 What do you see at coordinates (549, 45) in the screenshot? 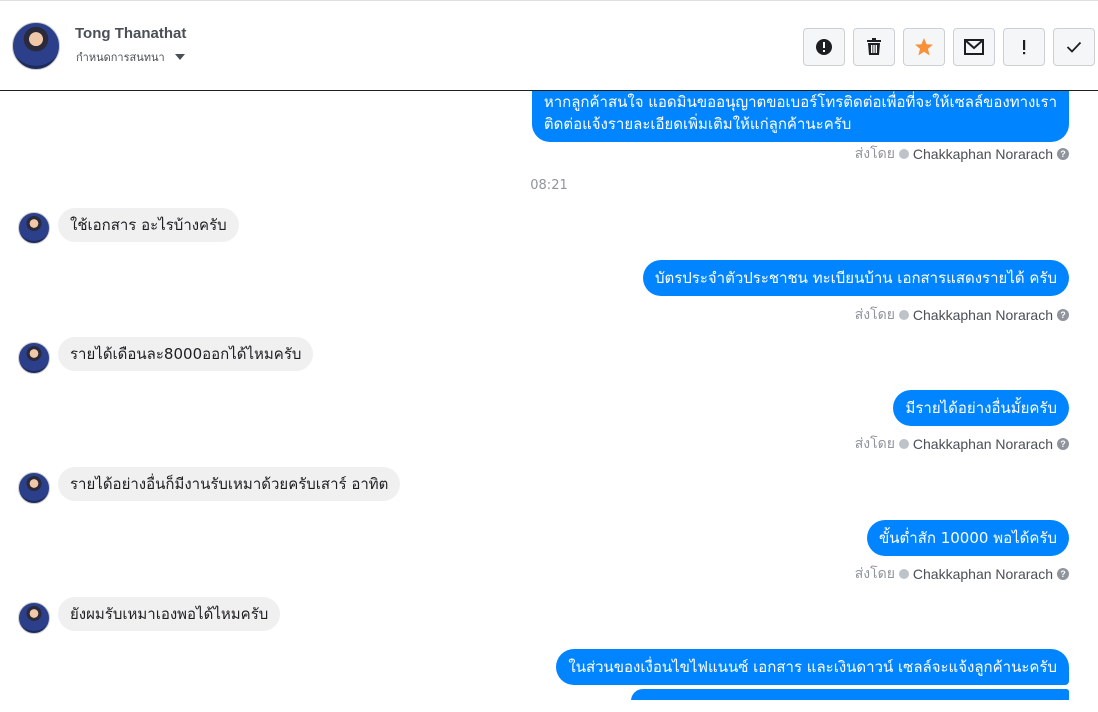
I see `conversation-header: Tong Thanathat กำหนดการสนทนา` at bounding box center [549, 45].